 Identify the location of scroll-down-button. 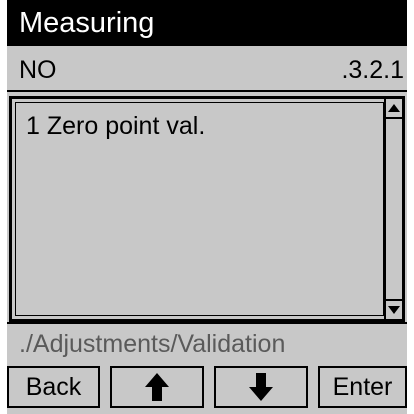
(394, 309).